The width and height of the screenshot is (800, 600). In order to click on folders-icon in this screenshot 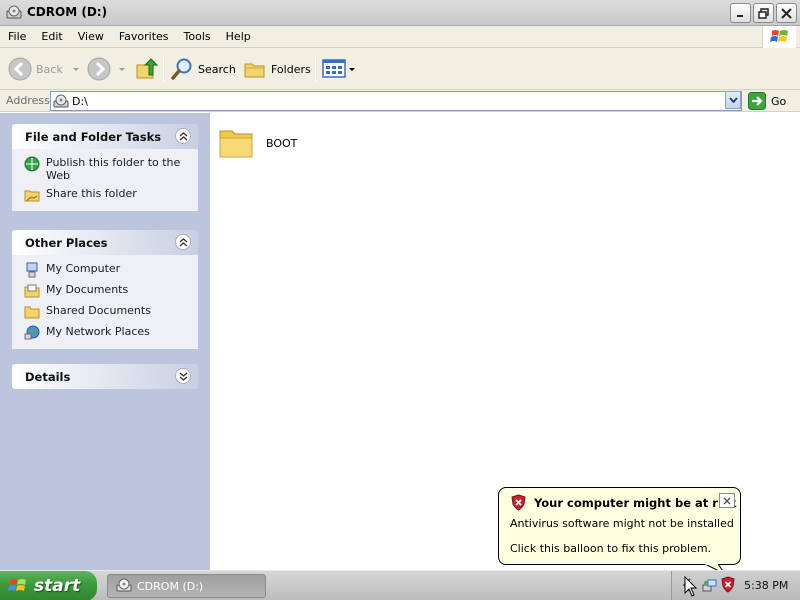, I will do `click(254, 70)`.